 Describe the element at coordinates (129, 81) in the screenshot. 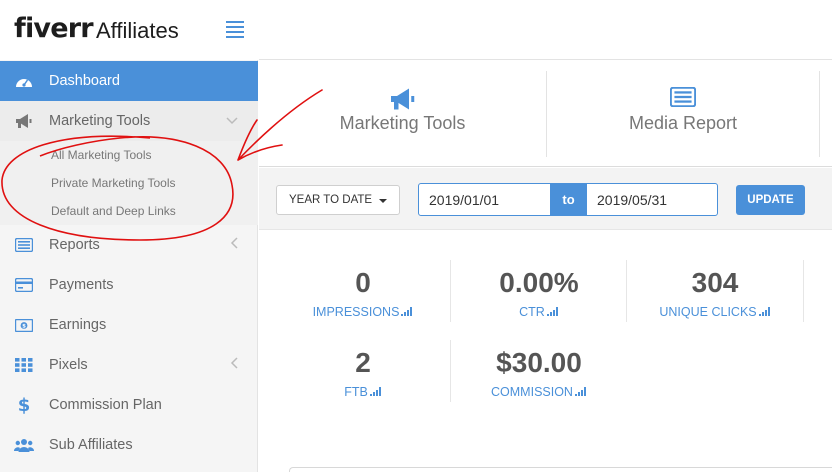

I see `sidebar-item-dashboard: Dashboard` at that location.